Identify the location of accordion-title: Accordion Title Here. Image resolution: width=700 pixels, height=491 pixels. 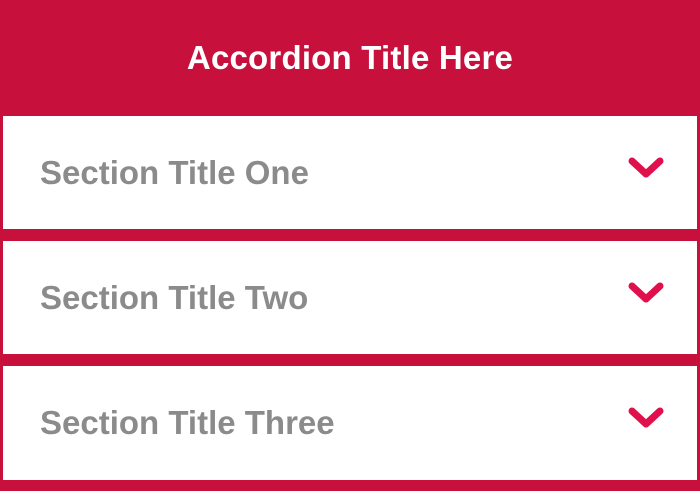
(350, 57).